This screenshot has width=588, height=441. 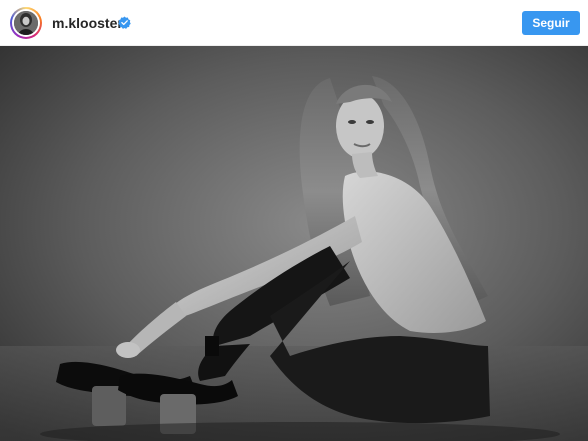 I want to click on follow-button: Seguir, so click(x=551, y=23).